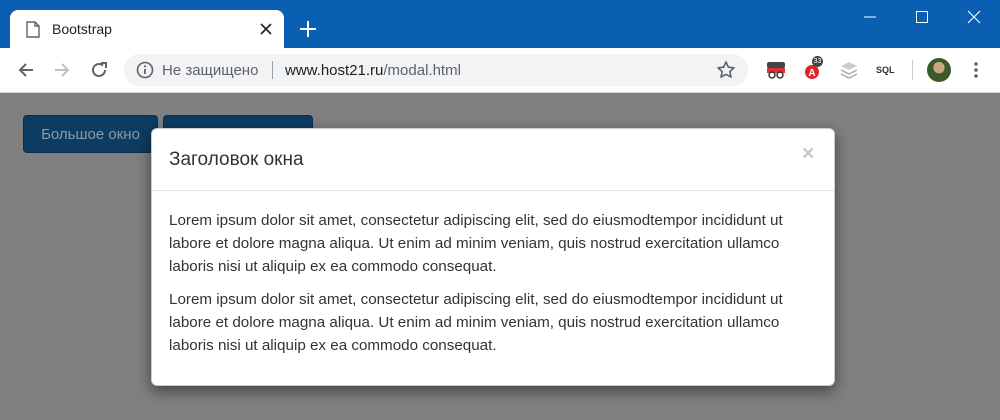 This screenshot has height=420, width=1000. I want to click on back-arrow-icon, so click(26, 70).